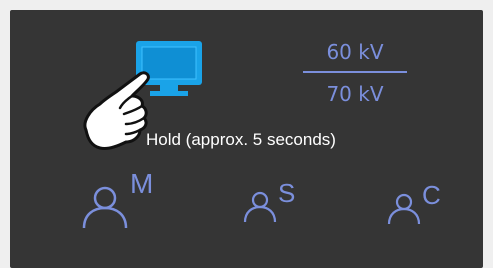 The width and height of the screenshot is (493, 268). What do you see at coordinates (355, 94) in the screenshot?
I see `kv-lower-value: 70 kV` at bounding box center [355, 94].